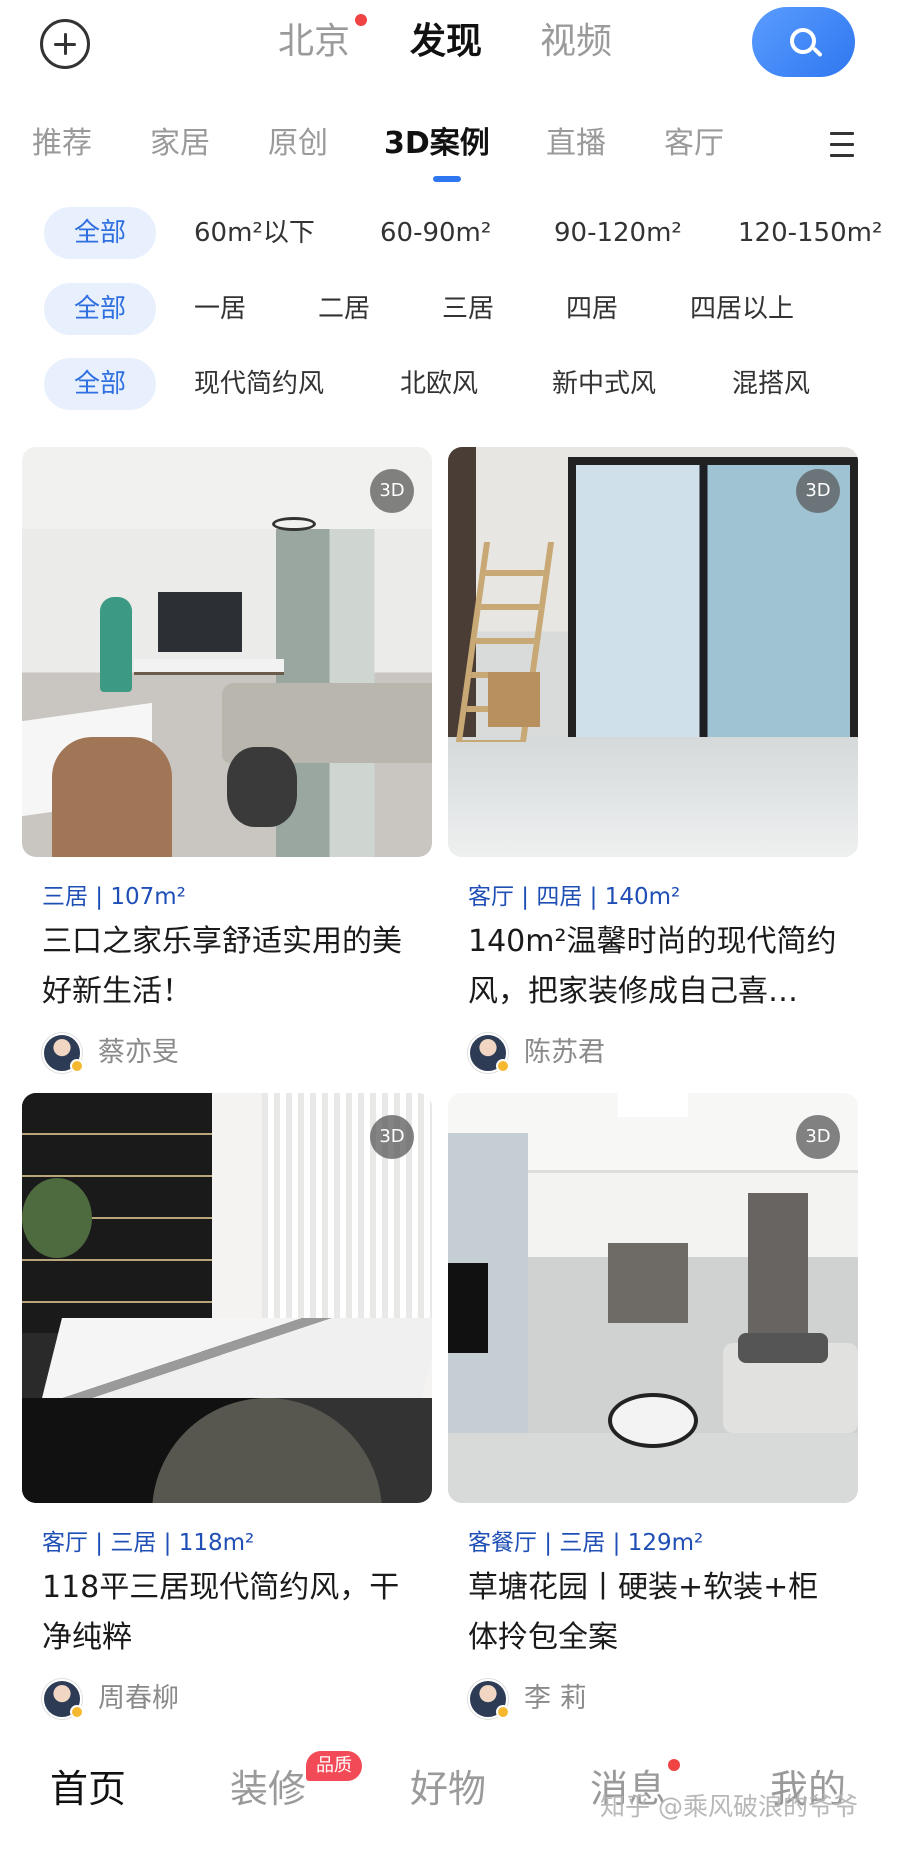 The image size is (897, 1849). What do you see at coordinates (448, 1789) in the screenshot?
I see `nav-goods: 好物` at bounding box center [448, 1789].